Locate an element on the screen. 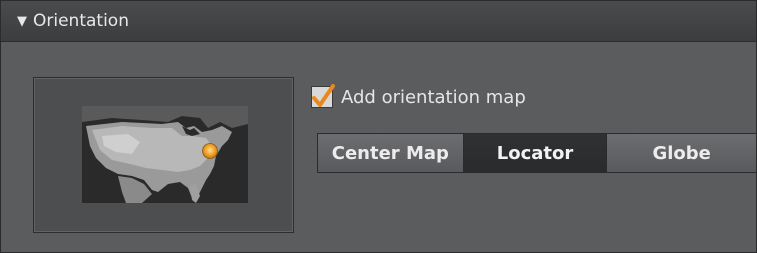  map-mode-segmented-control: Center Map Locator Globe is located at coordinates (537, 153).